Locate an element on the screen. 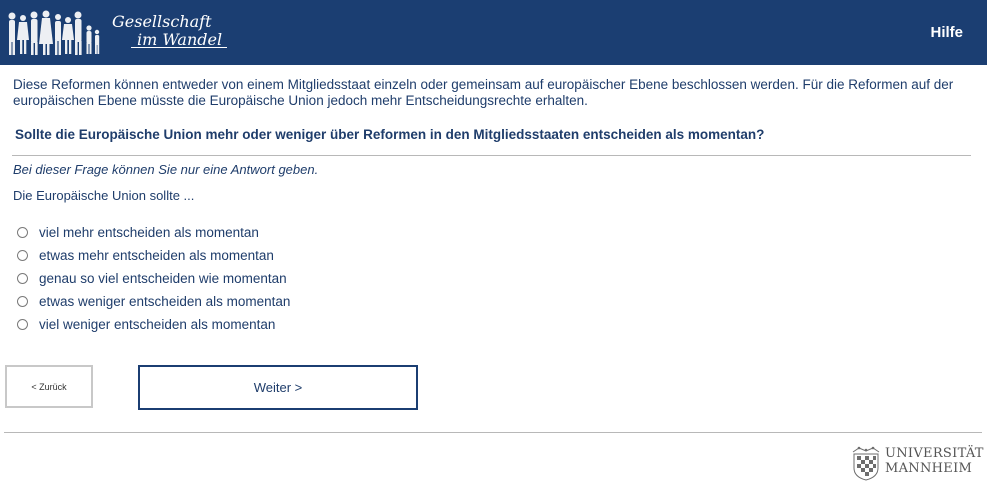  site-logo-text: Gesellschaft im Wandel is located at coordinates (167, 31).